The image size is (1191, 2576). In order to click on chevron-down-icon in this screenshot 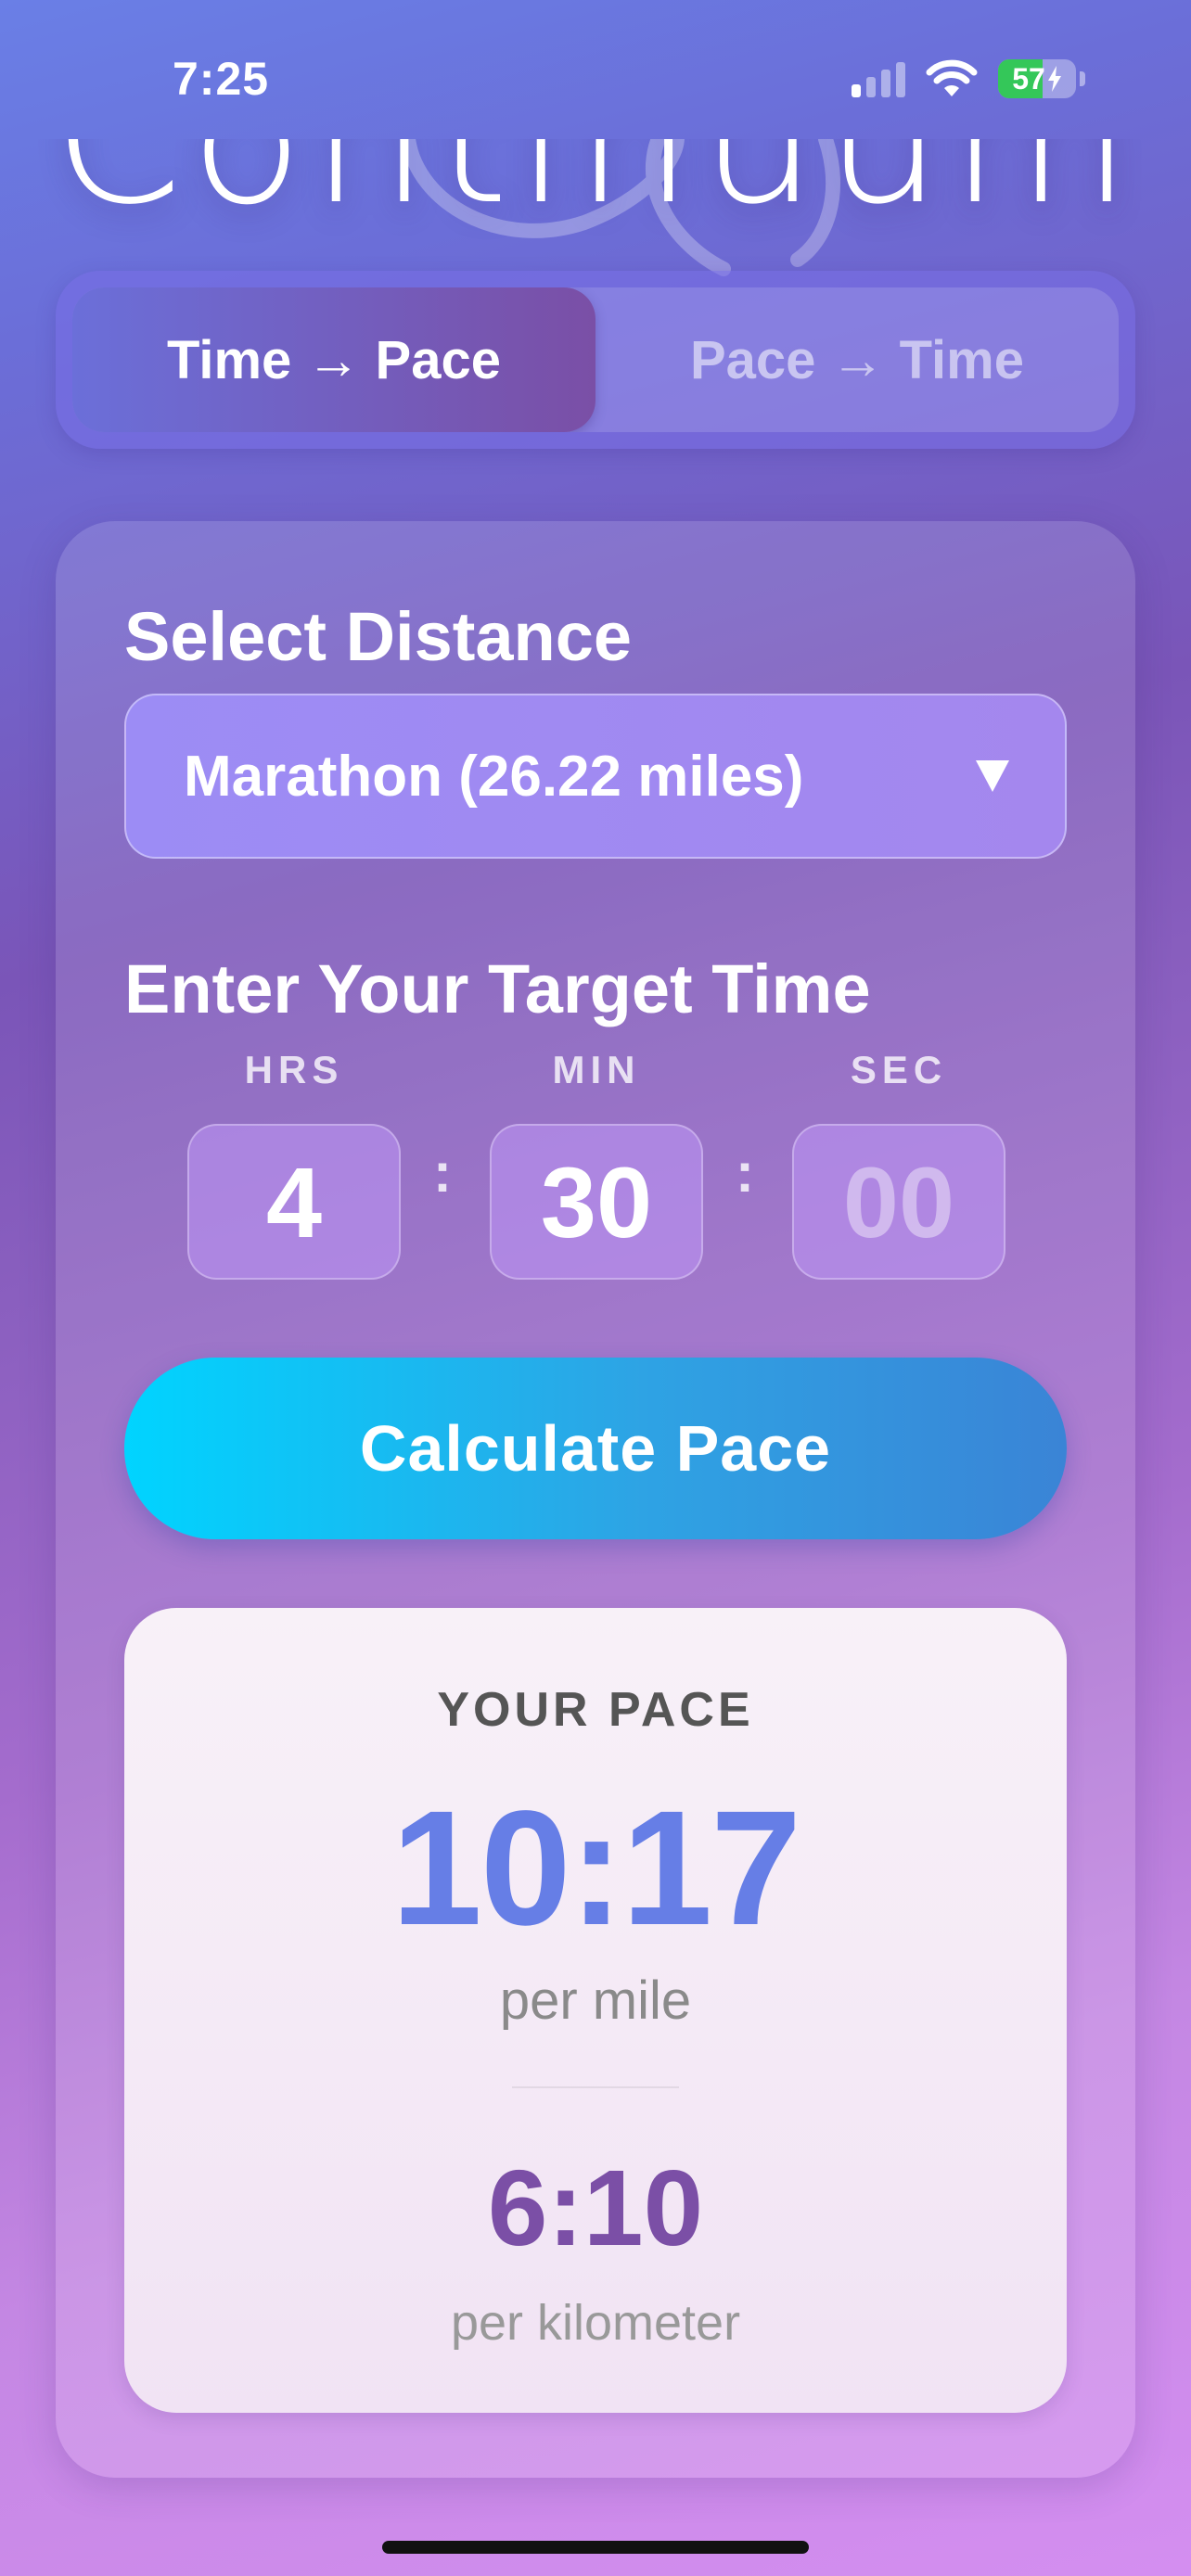, I will do `click(992, 776)`.